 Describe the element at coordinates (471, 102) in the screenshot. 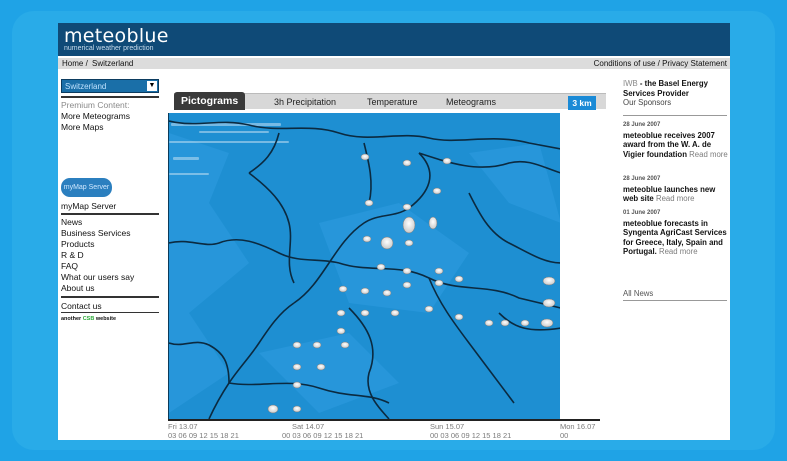

I see `tab-meteograms: Meteograms` at that location.